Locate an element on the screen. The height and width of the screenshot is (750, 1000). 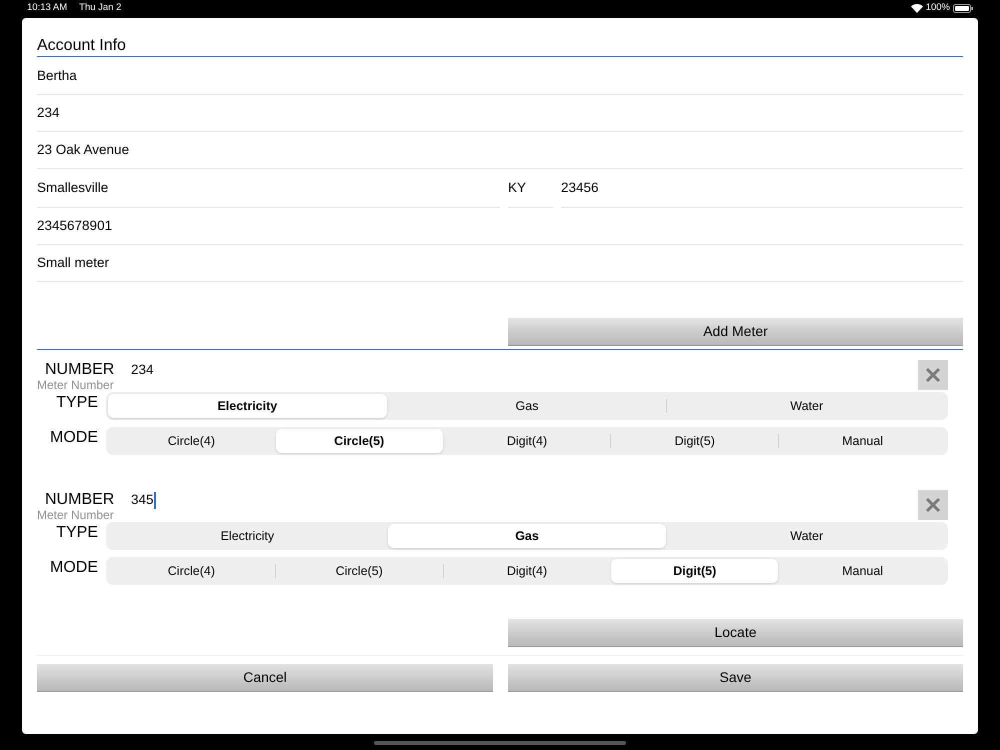
field-value: 234 is located at coordinates (142, 370).